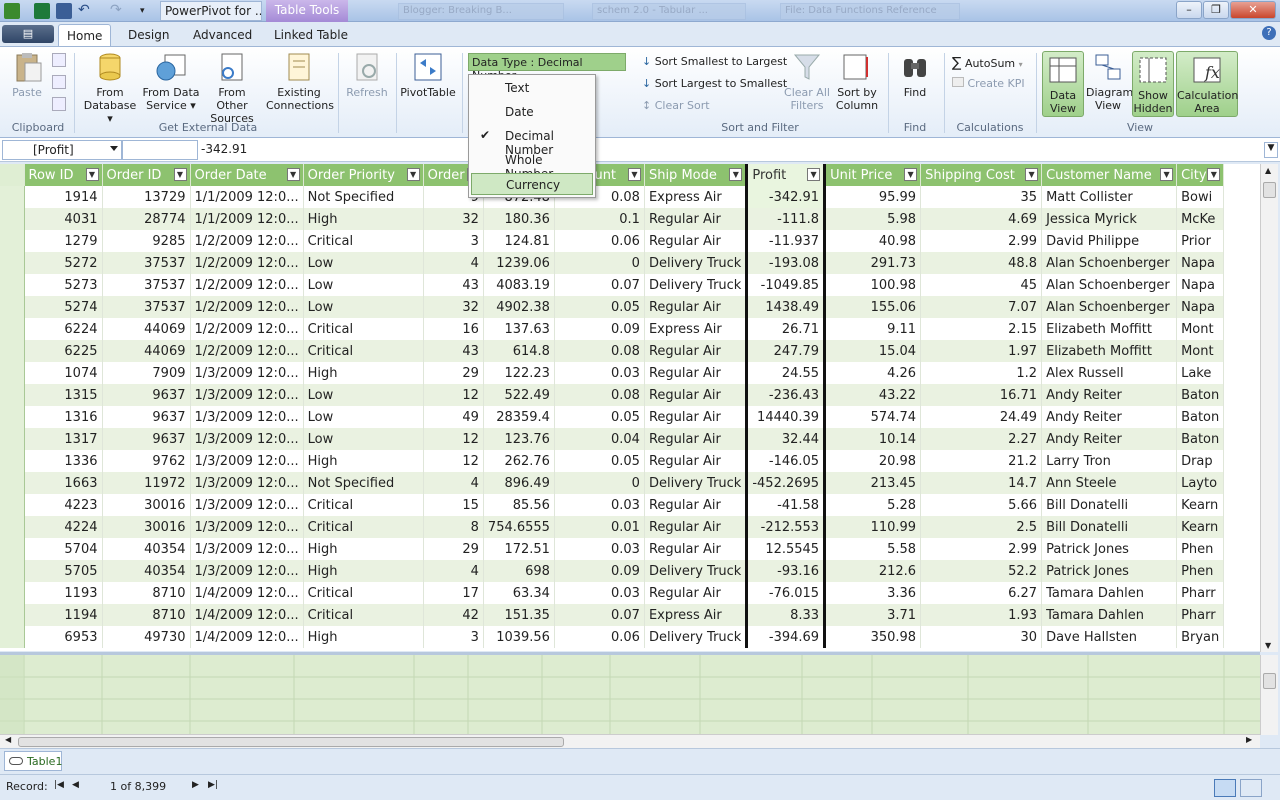 This screenshot has height=800, width=1280. Describe the element at coordinates (1216, 10) in the screenshot. I see `restore-button: ❐` at that location.